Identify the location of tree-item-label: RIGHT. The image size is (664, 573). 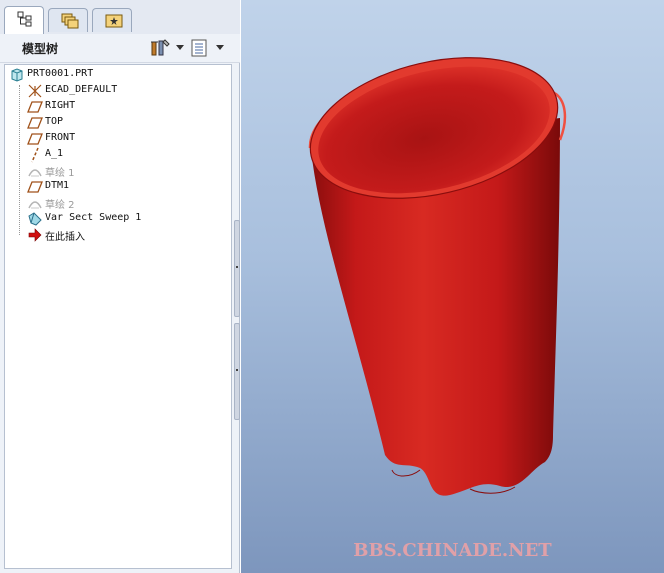
(60, 105).